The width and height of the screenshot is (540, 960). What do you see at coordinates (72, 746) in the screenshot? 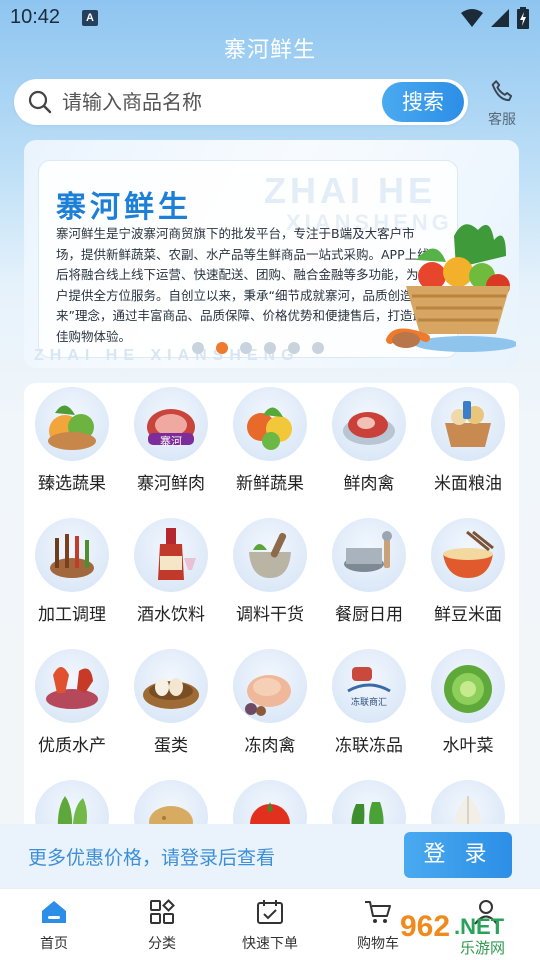
I see `category-label: 优质水产` at bounding box center [72, 746].